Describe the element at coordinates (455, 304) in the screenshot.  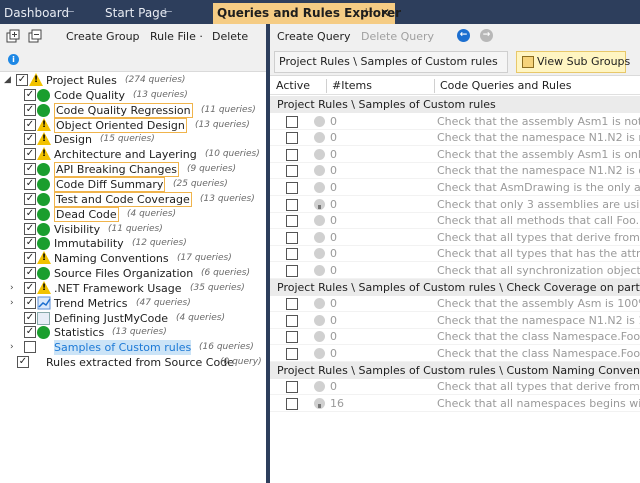
I see `query-row: 0 Check that the assembly Asm is 100% co` at that location.